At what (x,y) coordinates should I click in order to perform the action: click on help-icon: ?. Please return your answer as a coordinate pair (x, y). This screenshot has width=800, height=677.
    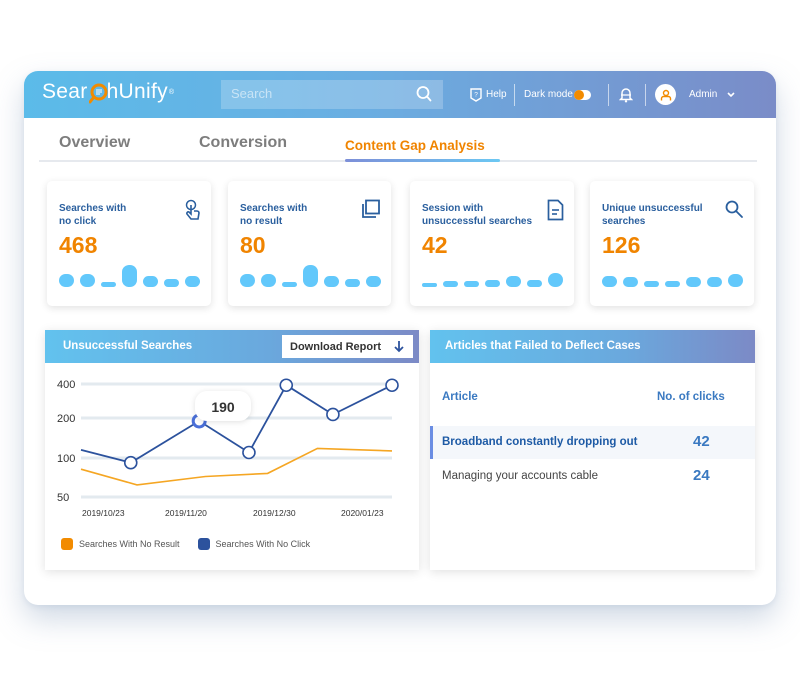
    Looking at the image, I should click on (476, 94).